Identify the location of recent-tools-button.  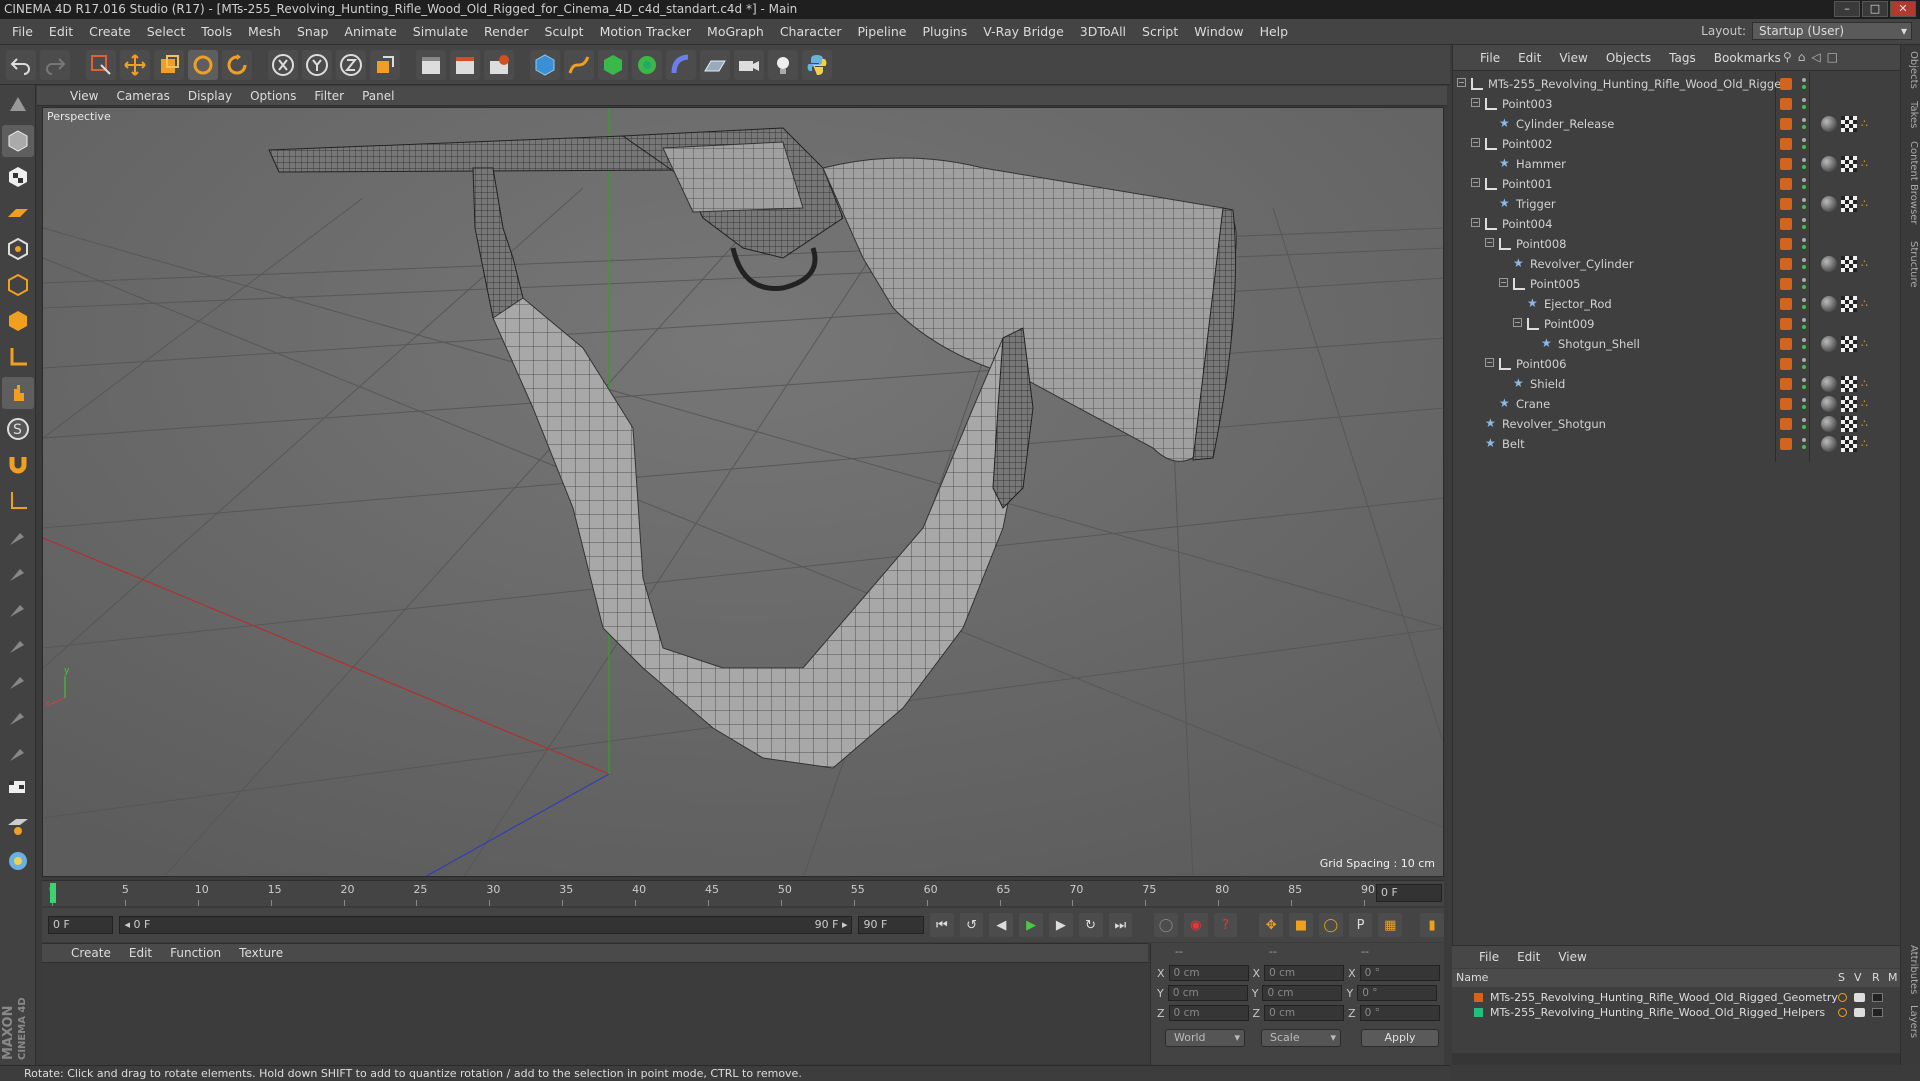
(237, 64).